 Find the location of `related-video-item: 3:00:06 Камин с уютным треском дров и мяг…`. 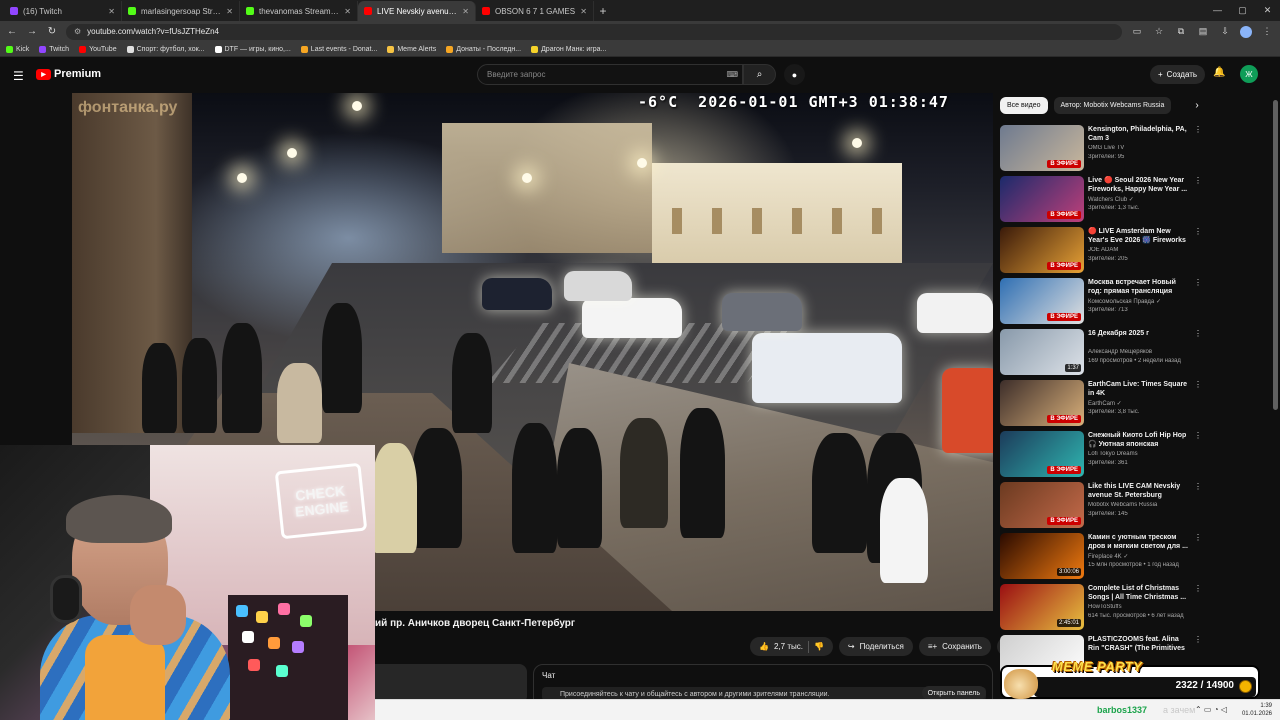

related-video-item: 3:00:06 Камин с уютным треском дров и мяг… is located at coordinates (1135, 556).